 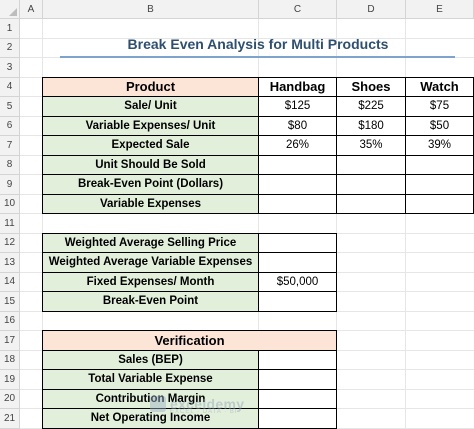 I want to click on verification-header: Verification, so click(x=189, y=340).